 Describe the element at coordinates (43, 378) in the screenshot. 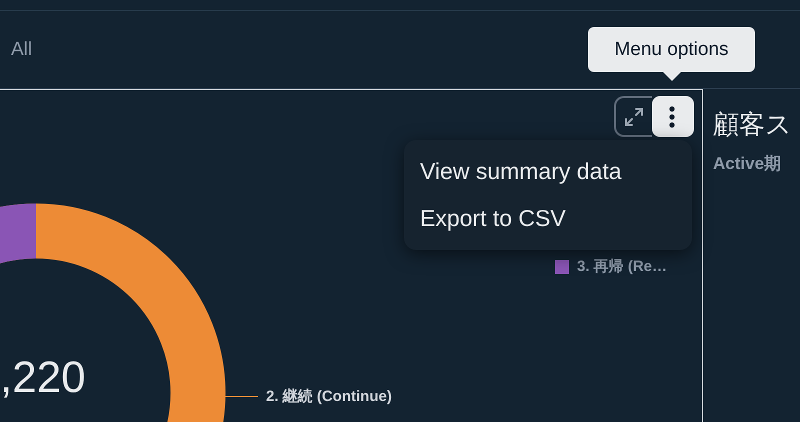

I see `total-value: ,220` at that location.